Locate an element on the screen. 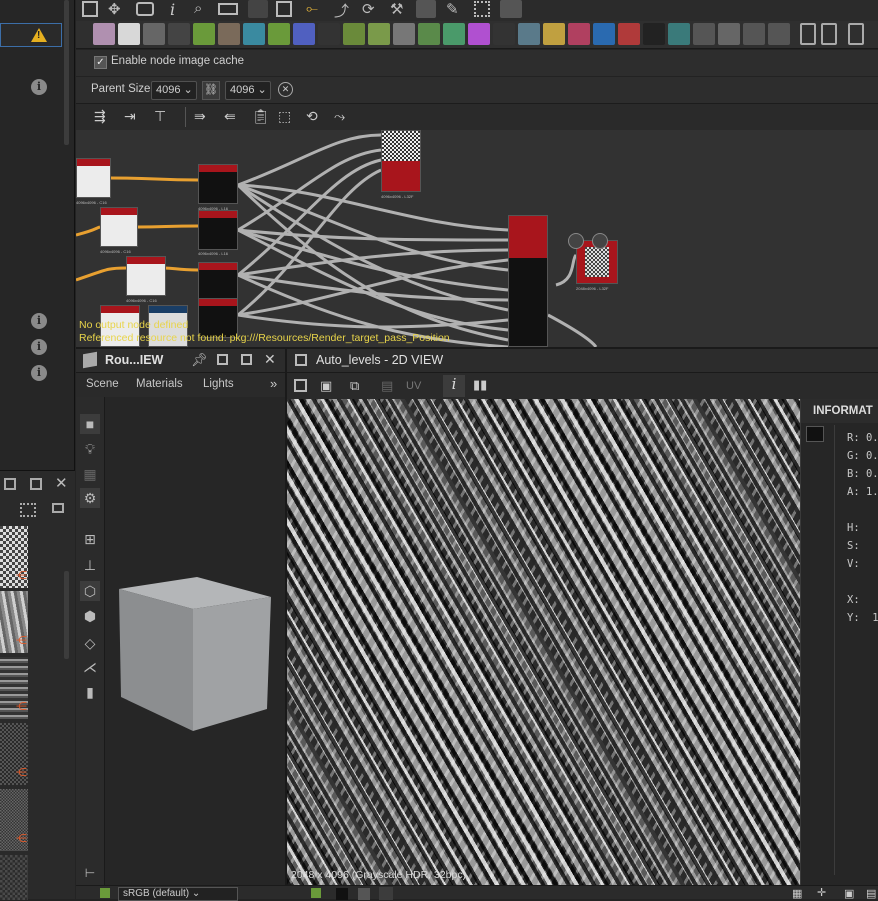  frame-icon is located at coordinates (779, 34).